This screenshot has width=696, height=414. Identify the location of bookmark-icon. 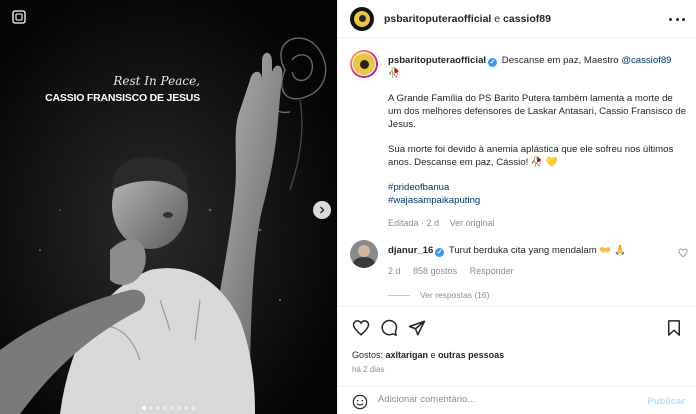
(674, 328).